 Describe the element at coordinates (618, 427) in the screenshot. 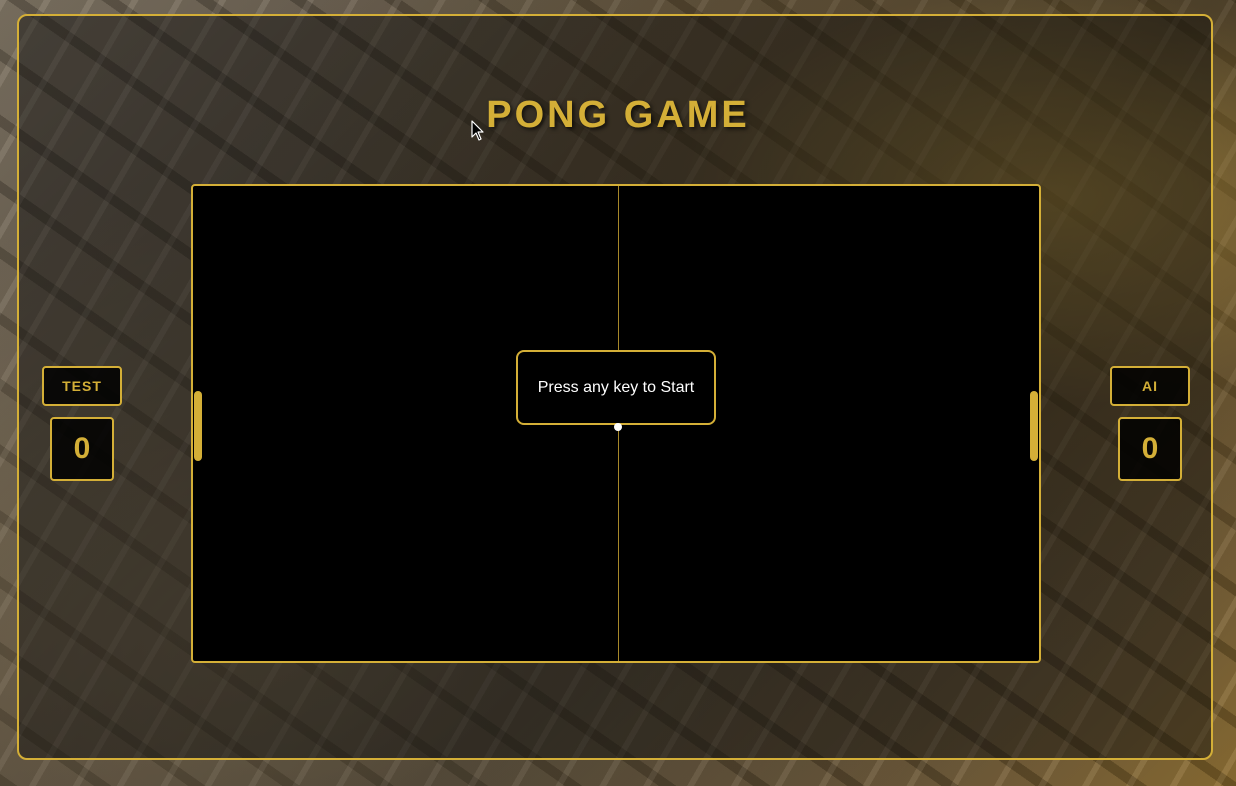

I see `ball` at that location.